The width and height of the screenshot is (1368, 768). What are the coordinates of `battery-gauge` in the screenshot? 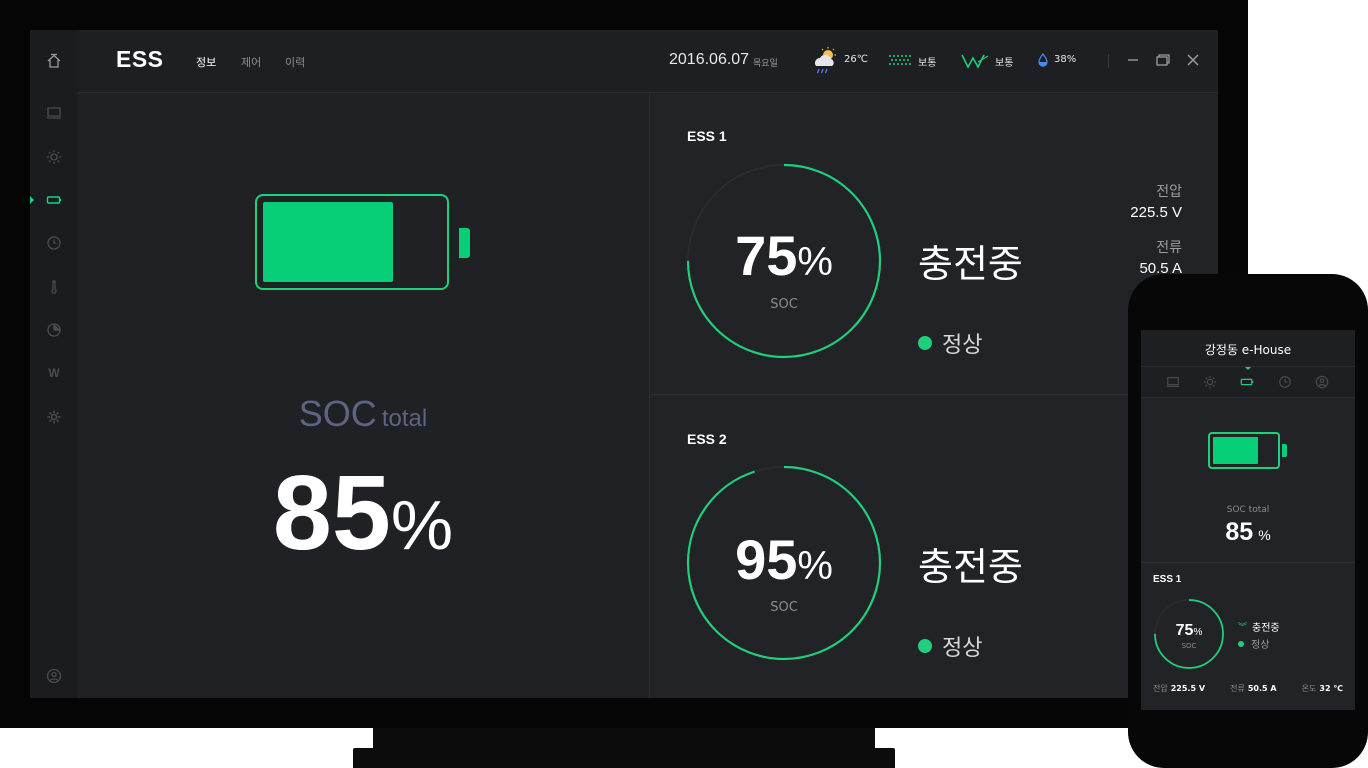 It's located at (352, 242).